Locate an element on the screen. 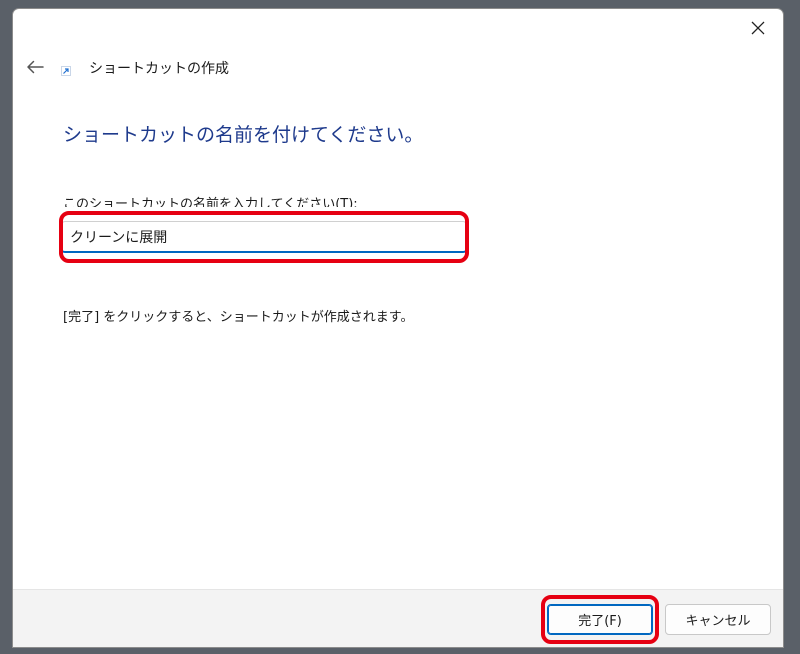  close-icon is located at coordinates (758, 28).